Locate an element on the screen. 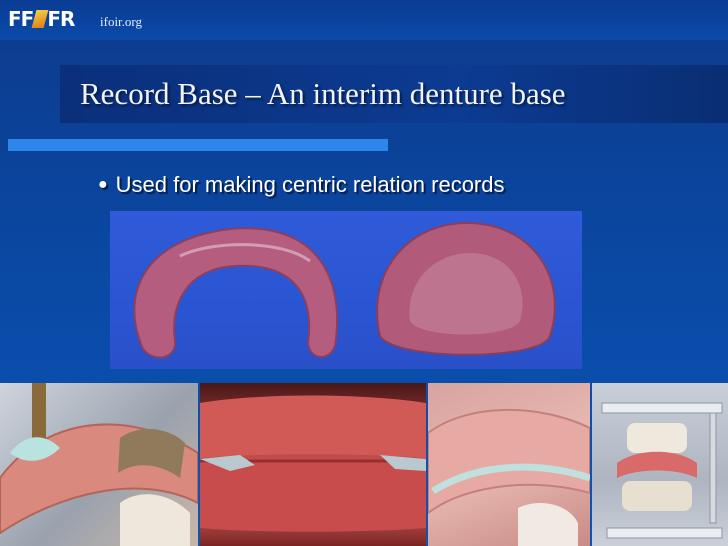 The height and width of the screenshot is (546, 728). wax-rim-illustration is located at coordinates (99, 464).